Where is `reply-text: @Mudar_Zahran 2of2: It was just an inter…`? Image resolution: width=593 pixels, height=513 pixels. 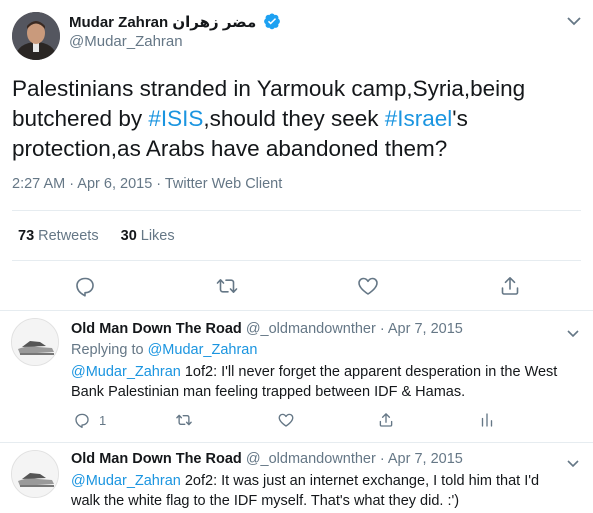 reply-text: @Mudar_Zahran 2of2: It was just an inter… is located at coordinates (331, 491).